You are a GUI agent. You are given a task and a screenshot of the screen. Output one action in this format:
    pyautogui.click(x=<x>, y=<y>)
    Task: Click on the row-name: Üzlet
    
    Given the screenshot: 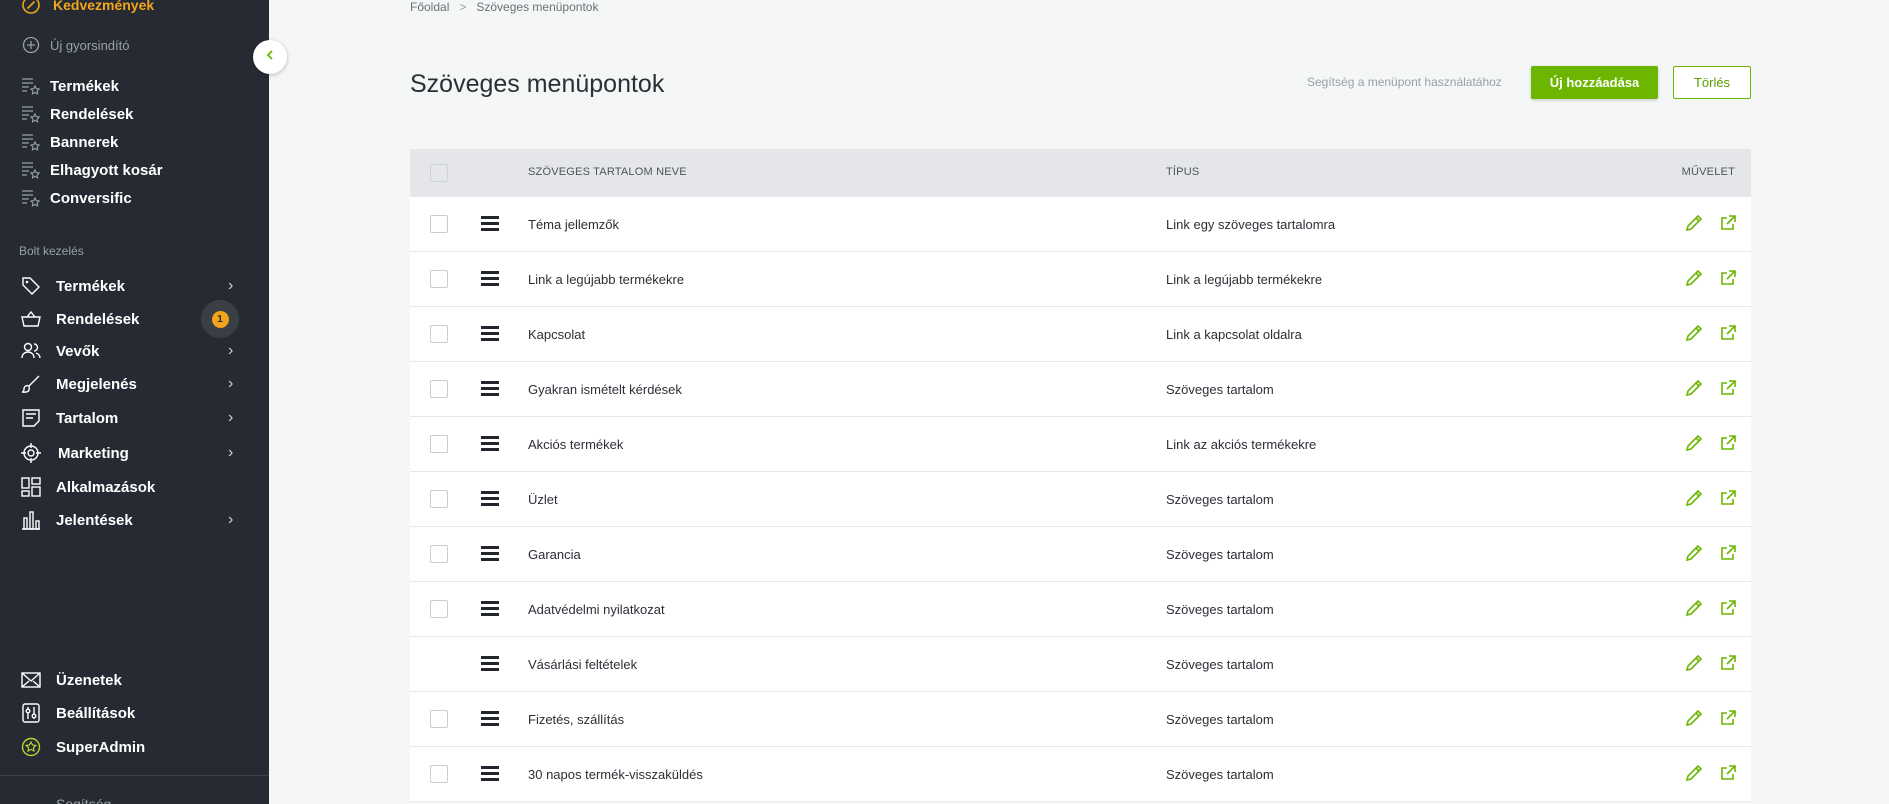 What is the action you would take?
    pyautogui.click(x=543, y=499)
    